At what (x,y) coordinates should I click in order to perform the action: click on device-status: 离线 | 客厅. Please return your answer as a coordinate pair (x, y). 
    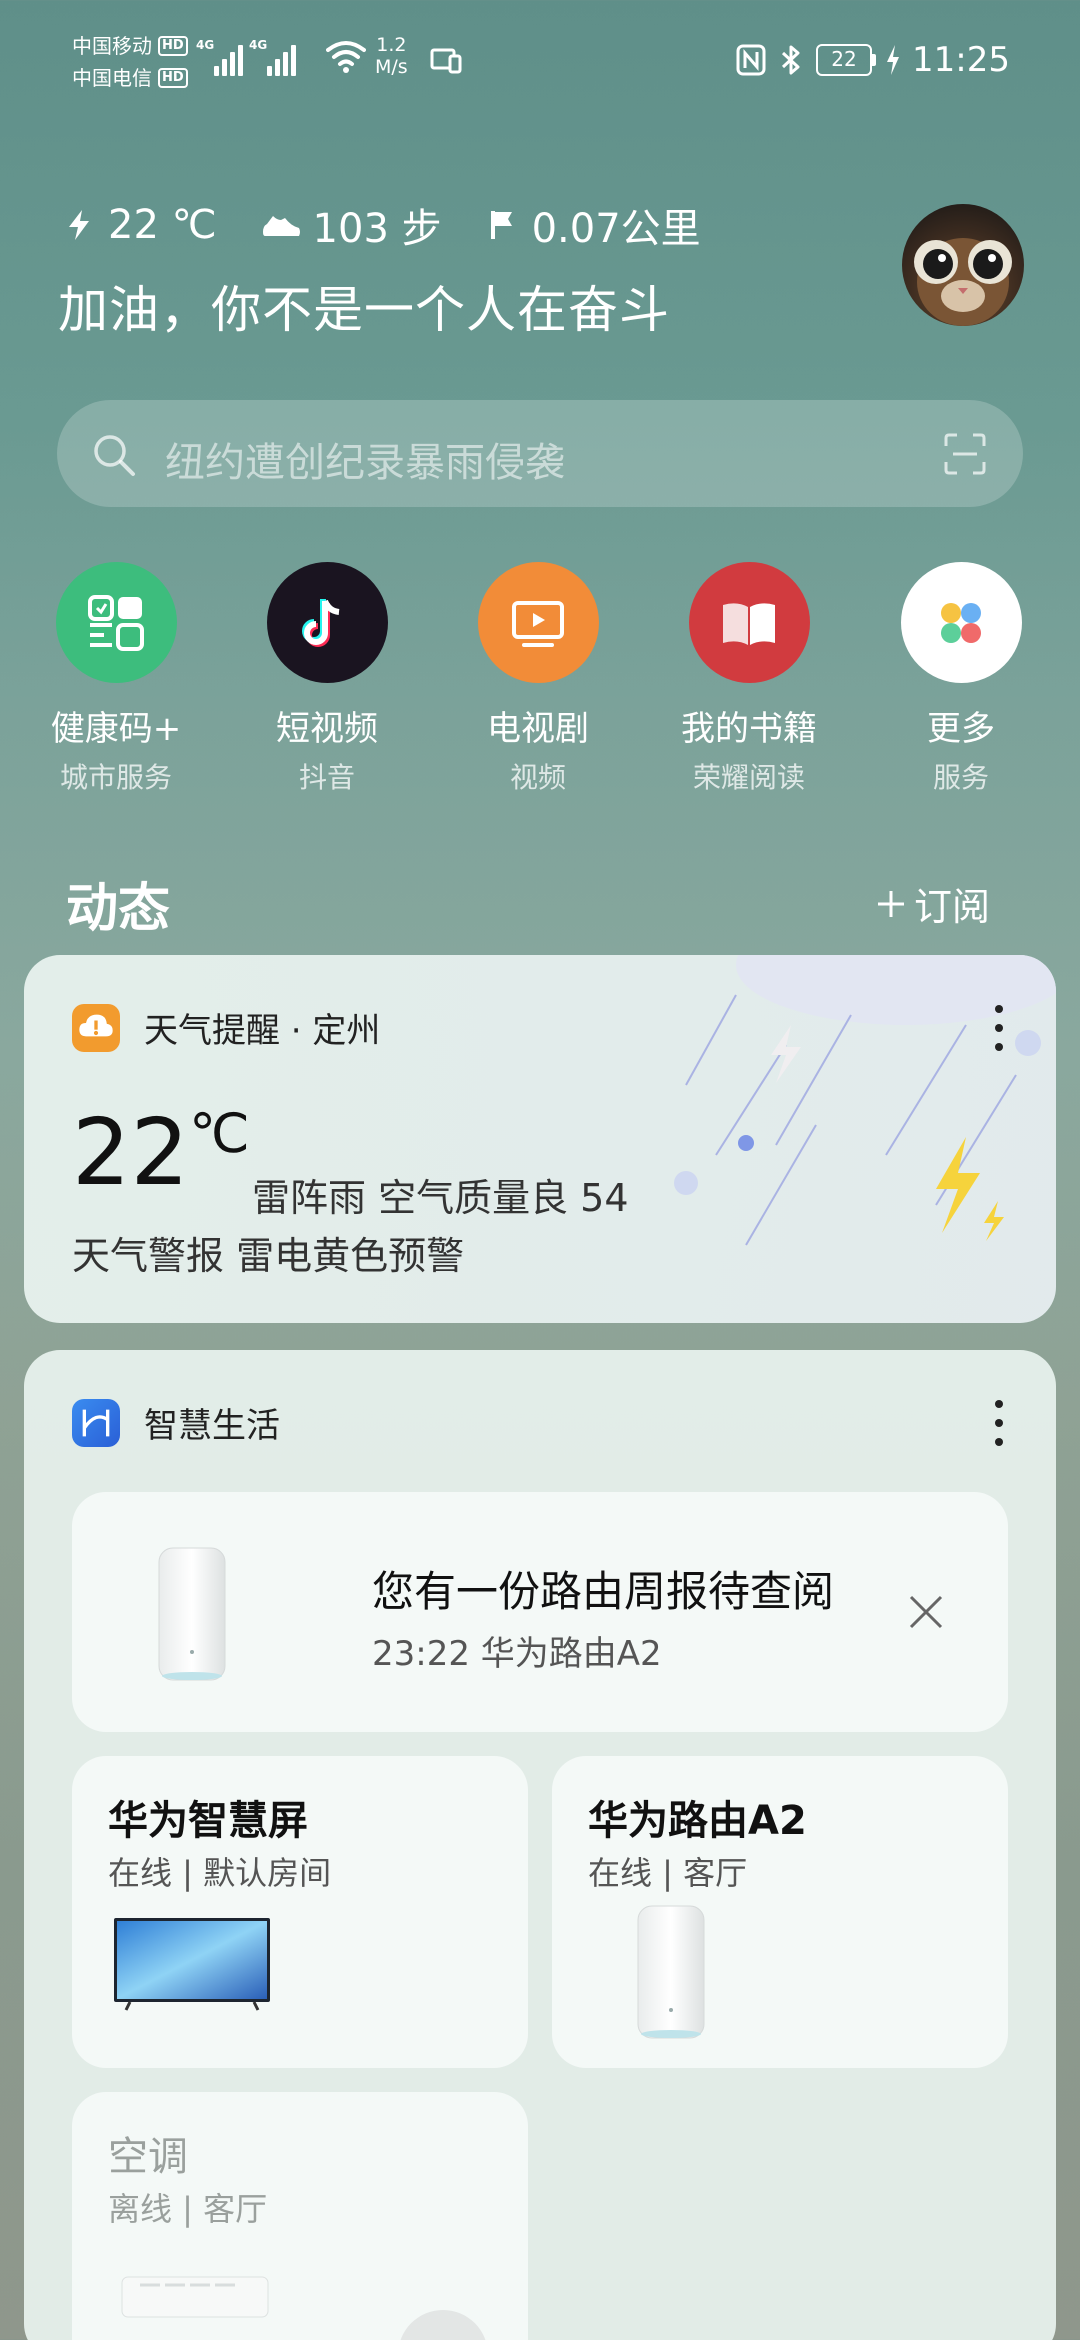
    Looking at the image, I should click on (188, 2209).